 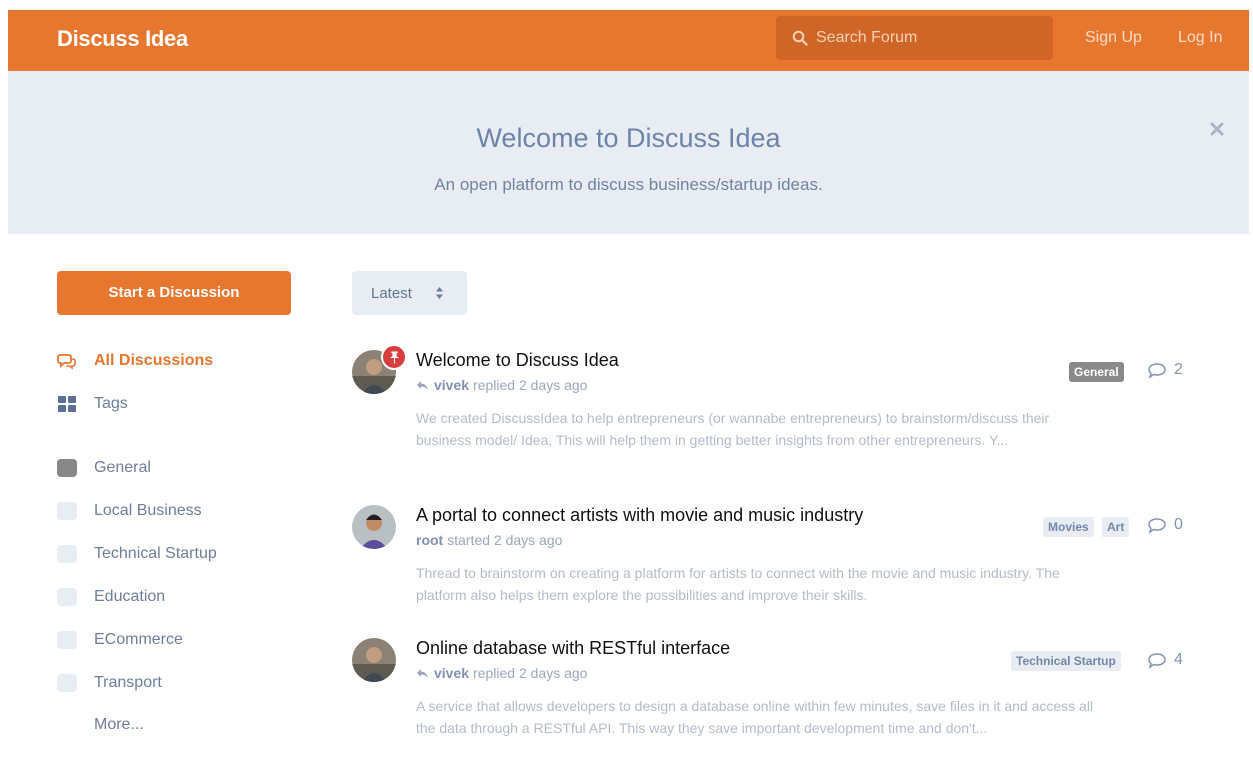 I want to click on reply-count: 0, so click(x=1165, y=525).